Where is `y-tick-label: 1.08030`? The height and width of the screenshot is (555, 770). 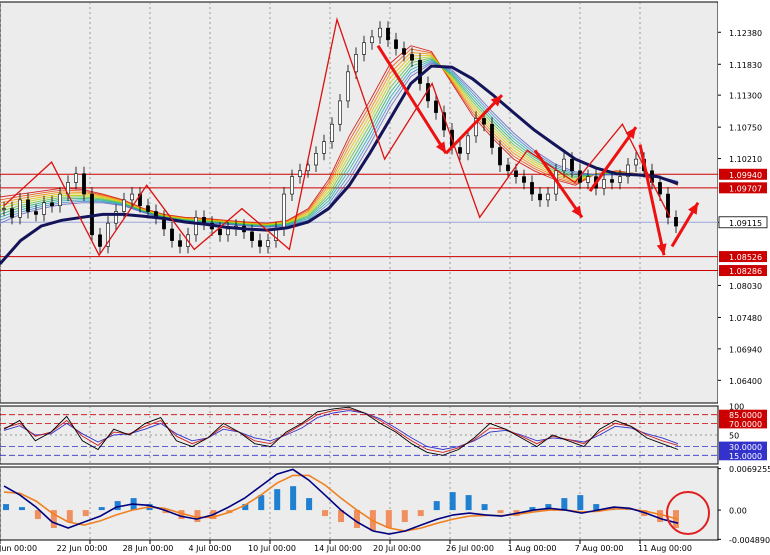
y-tick-label: 1.08030 is located at coordinates (745, 286).